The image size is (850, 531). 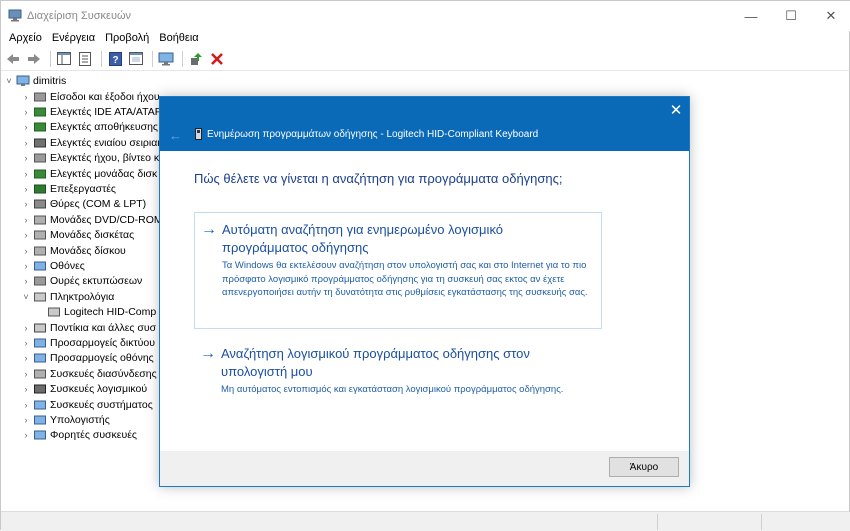 I want to click on forward-button, so click(x=34, y=59).